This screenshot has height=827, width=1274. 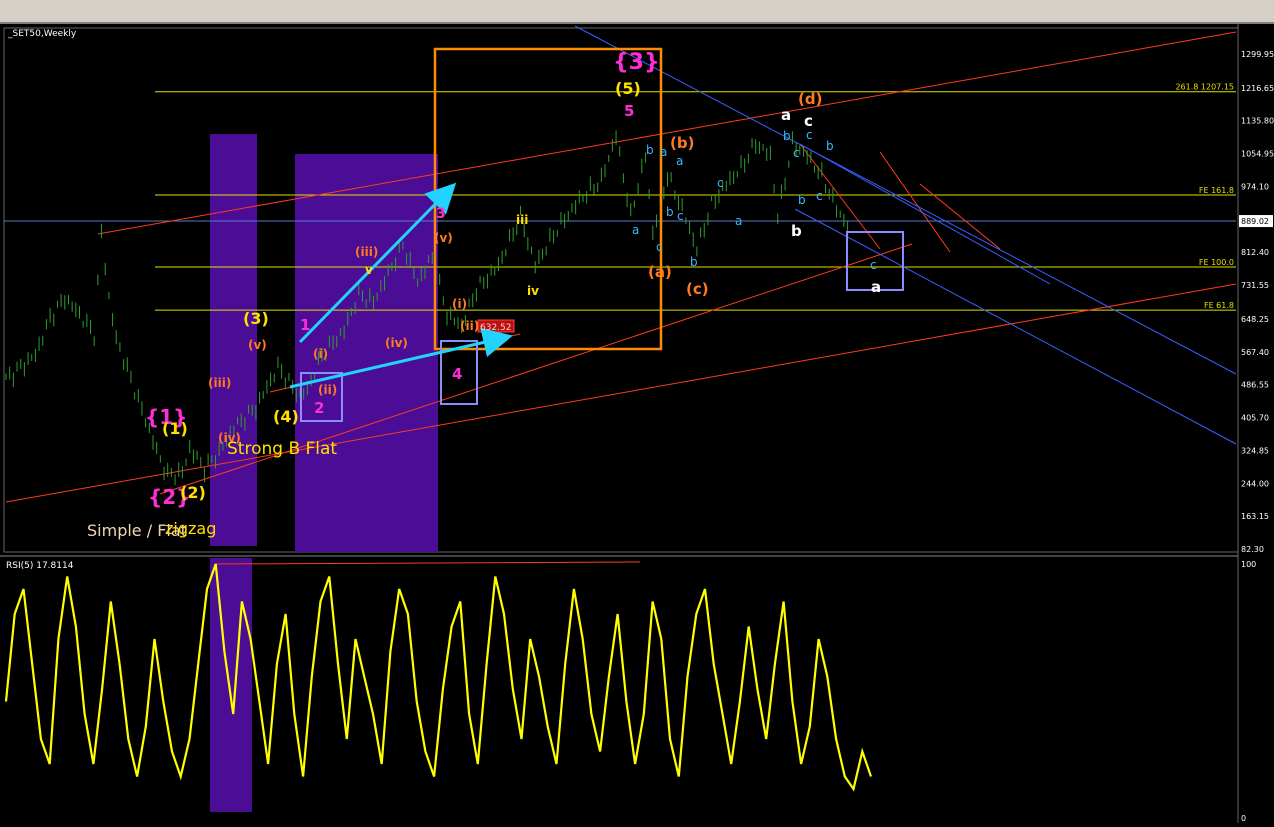 What do you see at coordinates (522, 220) in the screenshot?
I see `wave-label: iii` at bounding box center [522, 220].